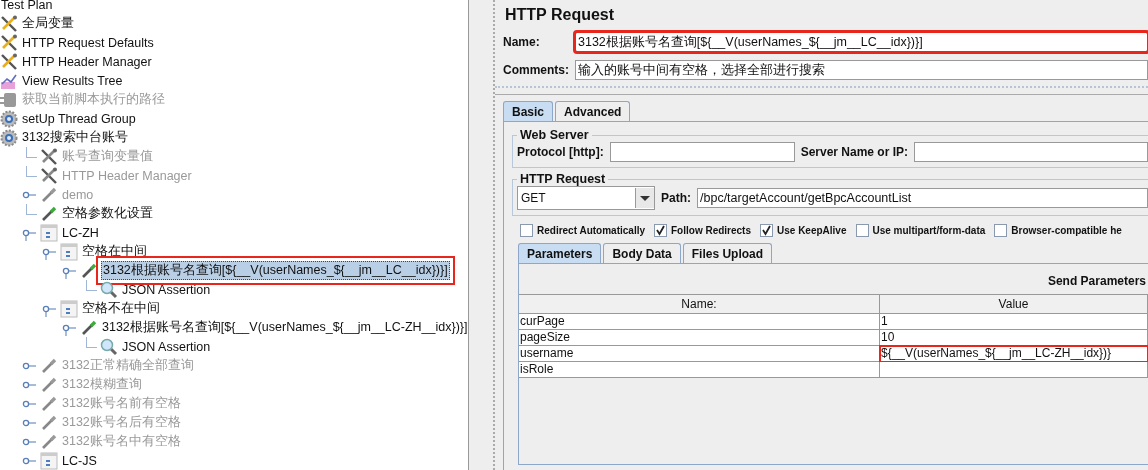 The height and width of the screenshot is (470, 1148). Describe the element at coordinates (644, 198) in the screenshot. I see `caret-icon` at that location.